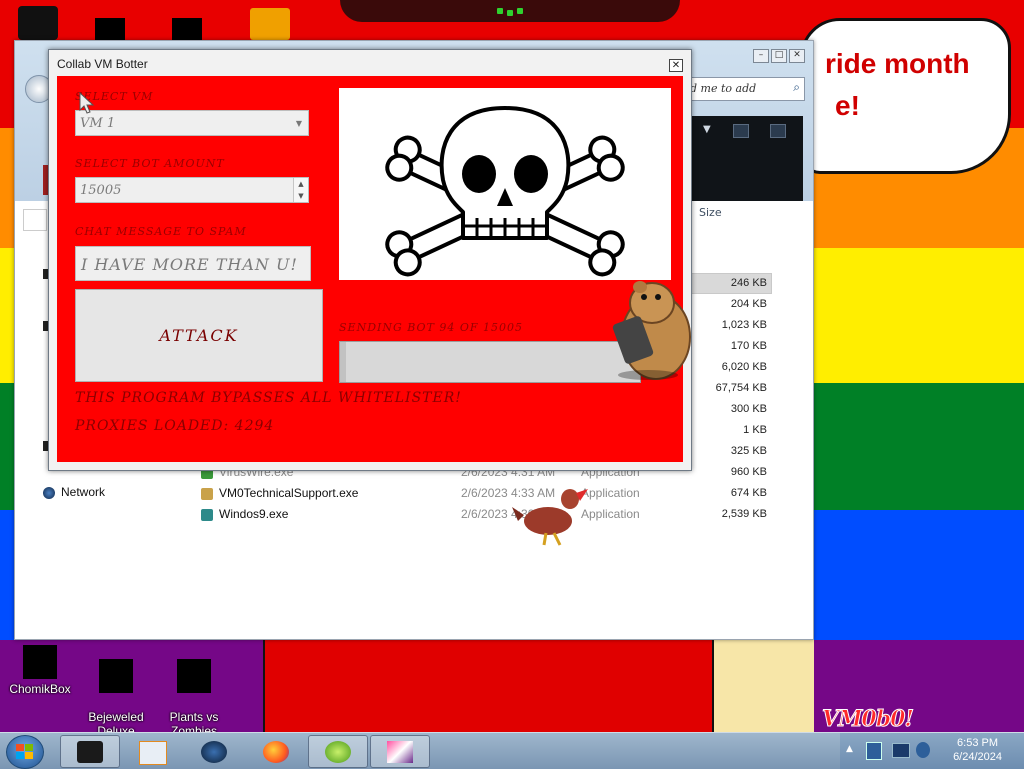 This screenshot has height=769, width=1024. What do you see at coordinates (150, 163) in the screenshot?
I see `bot-amount-label: SELECT BOT AMOUNT` at bounding box center [150, 163].